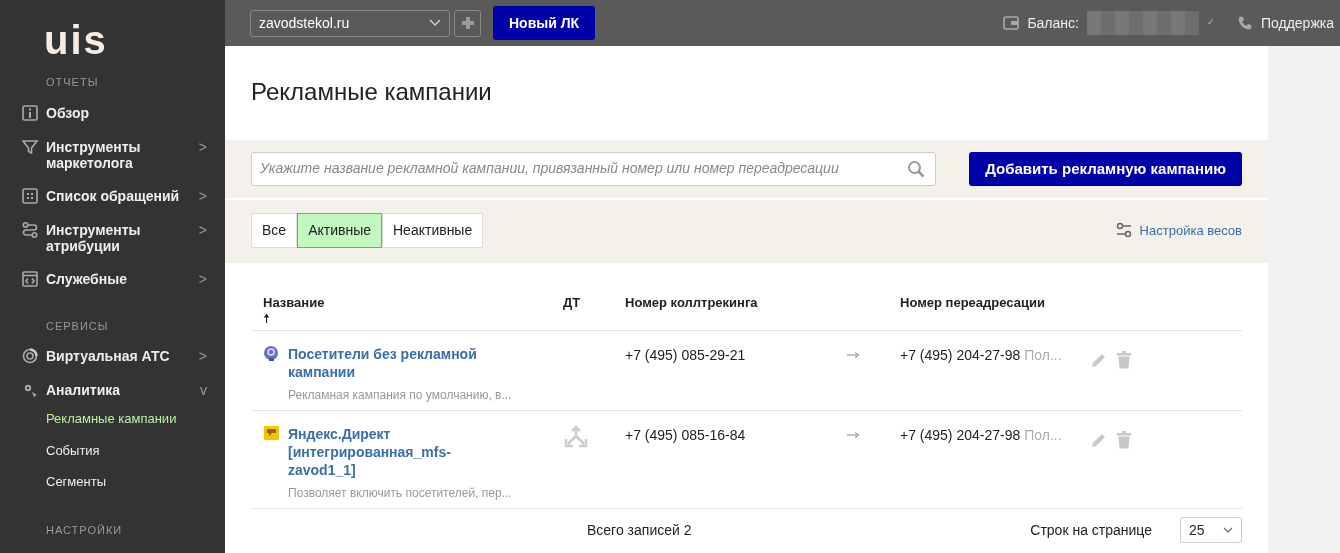 The width and height of the screenshot is (1340, 553). What do you see at coordinates (76, 38) in the screenshot?
I see `logo: uis` at bounding box center [76, 38].